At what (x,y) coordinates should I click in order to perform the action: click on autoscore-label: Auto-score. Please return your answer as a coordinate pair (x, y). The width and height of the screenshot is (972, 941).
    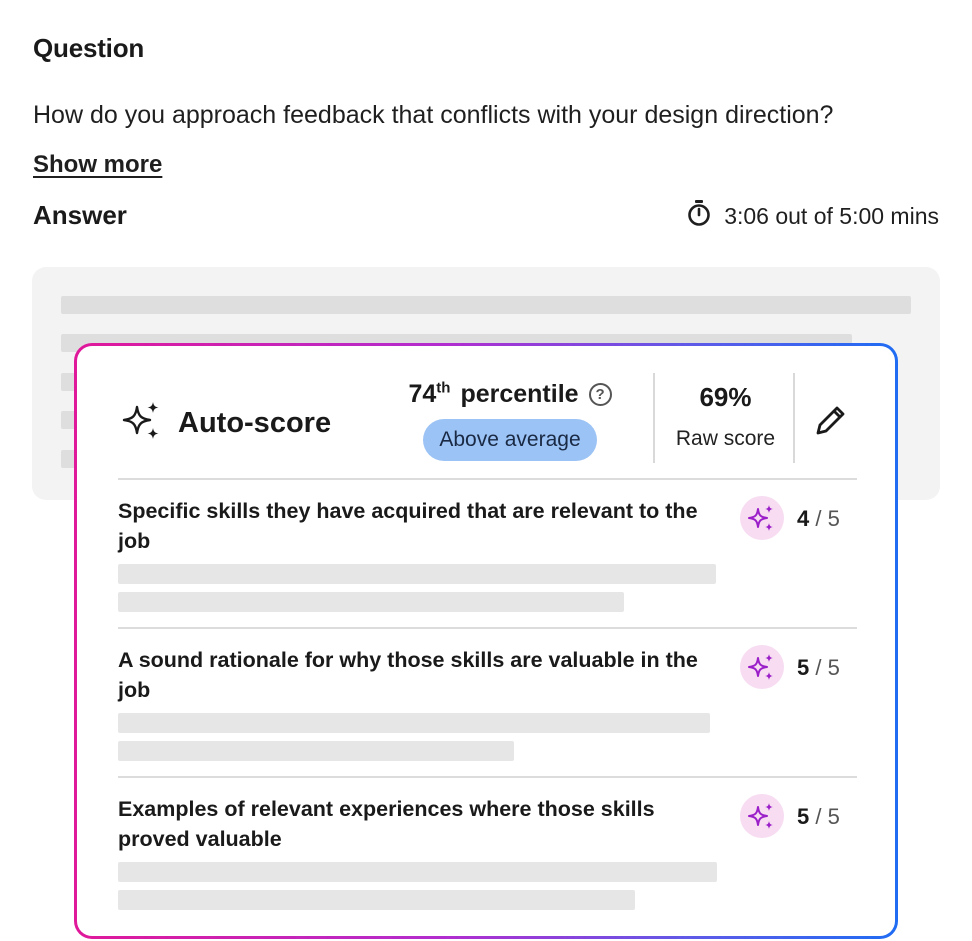
    Looking at the image, I should click on (255, 423).